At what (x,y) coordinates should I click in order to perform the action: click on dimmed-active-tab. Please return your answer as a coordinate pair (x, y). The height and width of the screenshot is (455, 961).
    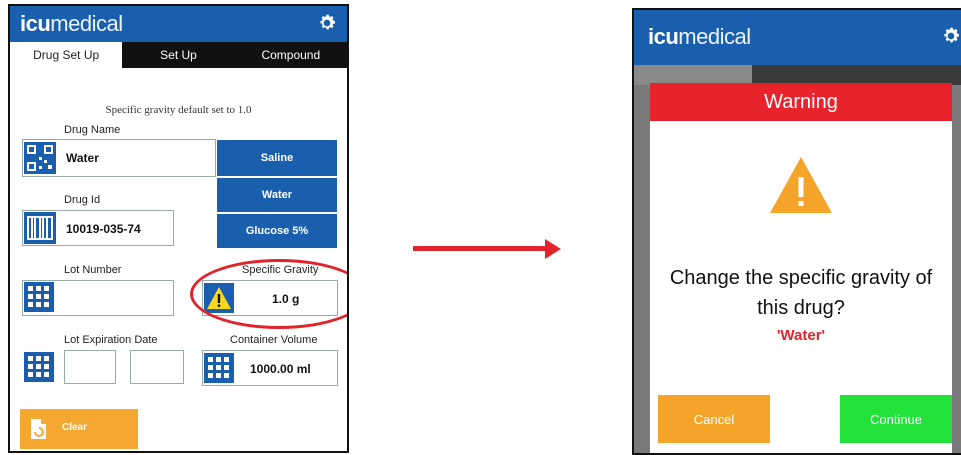
    Looking at the image, I should click on (693, 75).